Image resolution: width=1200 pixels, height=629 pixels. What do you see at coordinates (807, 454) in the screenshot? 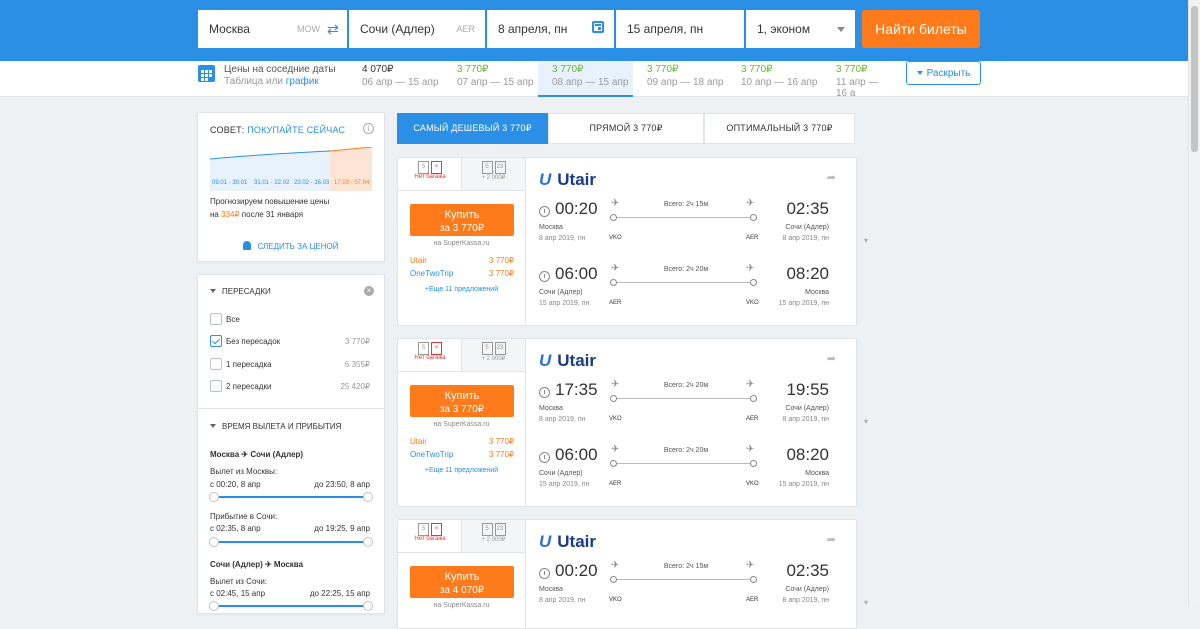
I see `arrival-time: 08:20` at bounding box center [807, 454].